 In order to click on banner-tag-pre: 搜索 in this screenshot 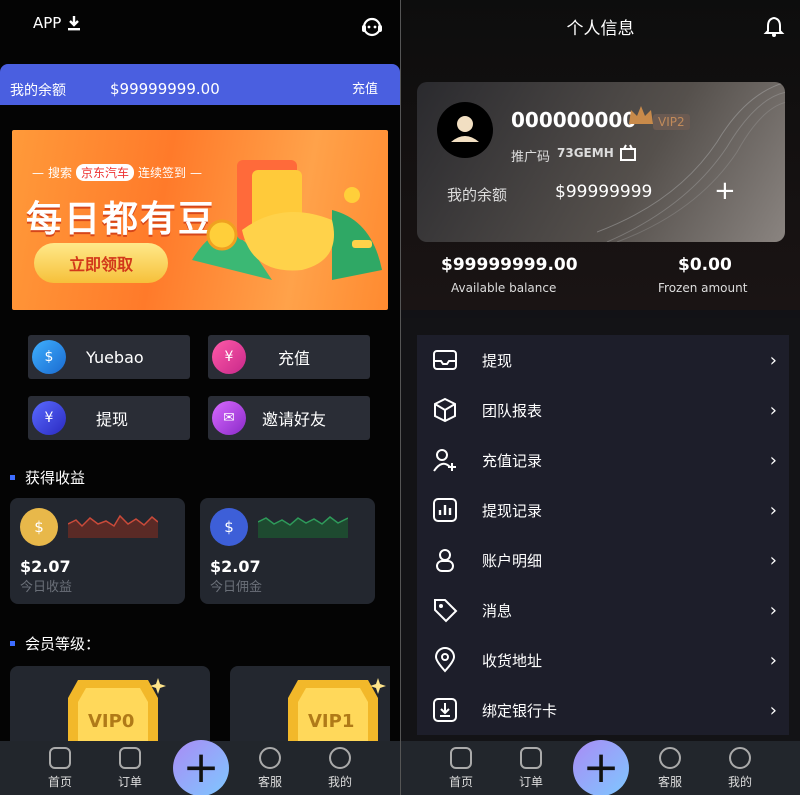, I will do `click(60, 173)`.